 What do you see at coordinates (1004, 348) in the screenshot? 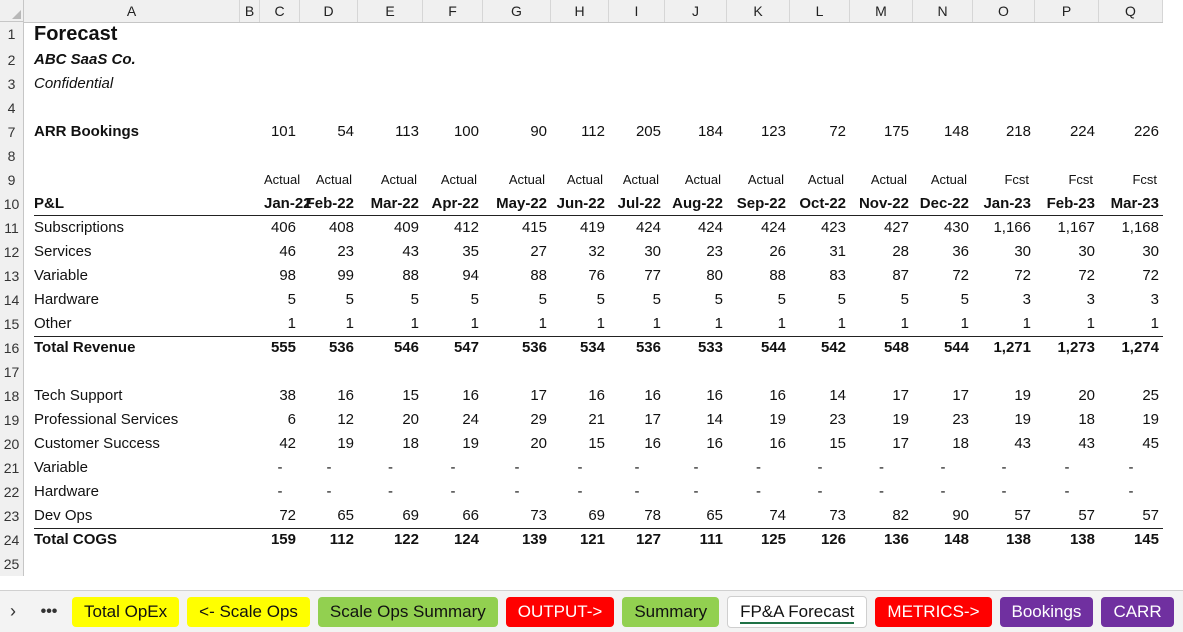
I see `cell-value: 1,271` at bounding box center [1004, 348].